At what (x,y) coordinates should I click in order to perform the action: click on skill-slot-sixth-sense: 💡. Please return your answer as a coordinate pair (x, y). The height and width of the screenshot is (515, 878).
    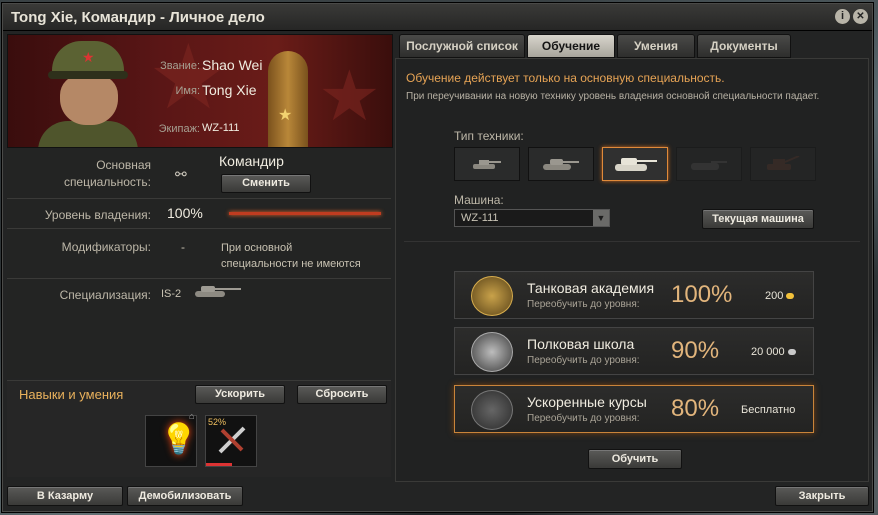
    Looking at the image, I should click on (171, 441).